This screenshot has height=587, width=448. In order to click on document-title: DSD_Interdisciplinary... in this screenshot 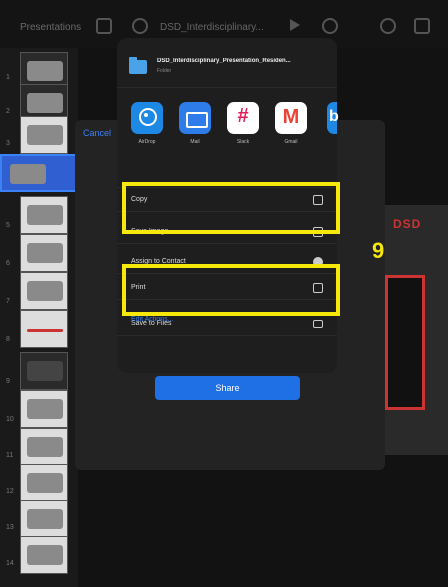, I will do `click(220, 27)`.